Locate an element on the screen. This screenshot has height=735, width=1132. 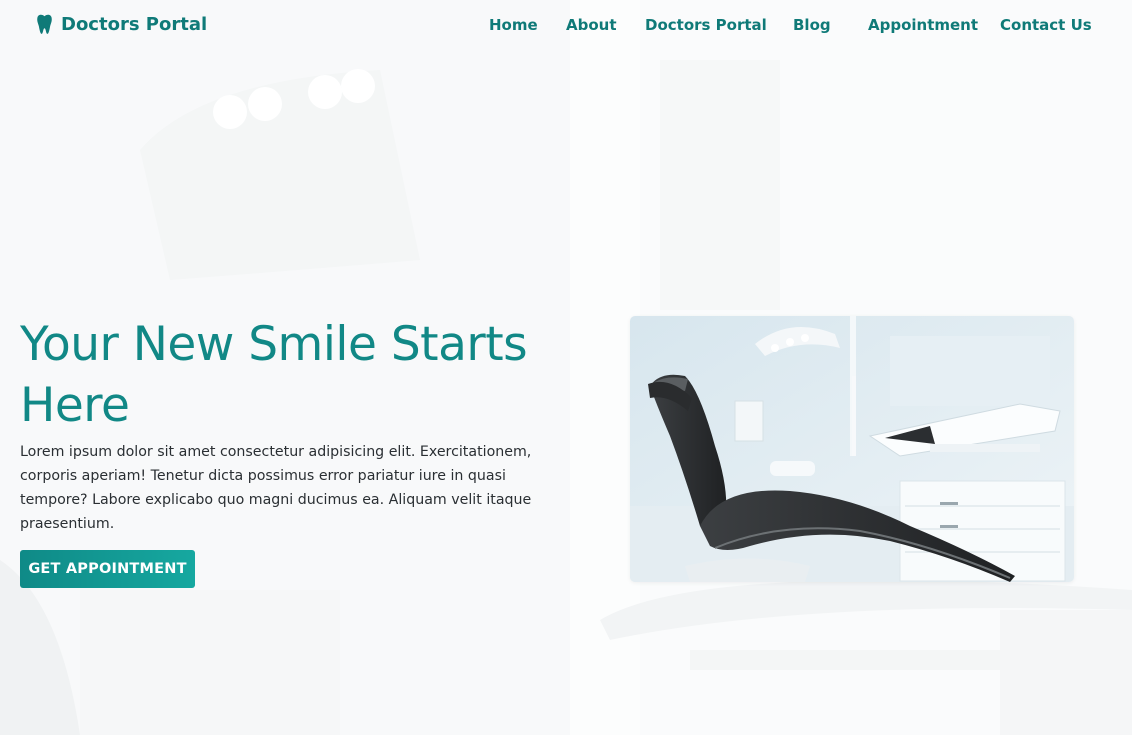
nav-item-home: Home is located at coordinates (513, 25).